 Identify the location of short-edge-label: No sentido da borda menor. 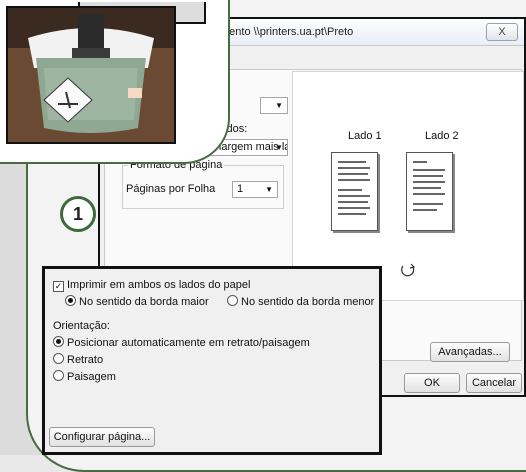
(308, 302).